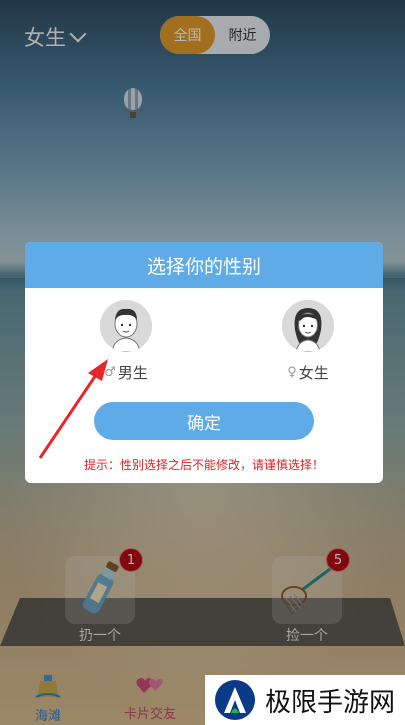 This screenshot has height=725, width=405. What do you see at coordinates (330, 702) in the screenshot?
I see `watermark-text: 极限手游网` at bounding box center [330, 702].